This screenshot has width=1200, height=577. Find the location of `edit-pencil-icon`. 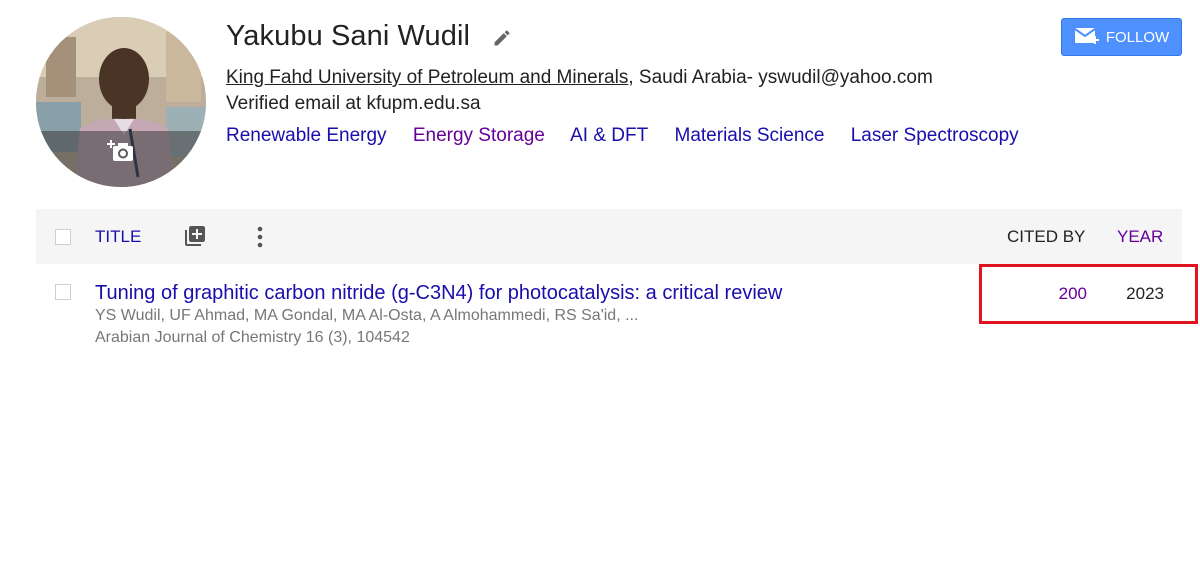

edit-pencil-icon is located at coordinates (502, 38).